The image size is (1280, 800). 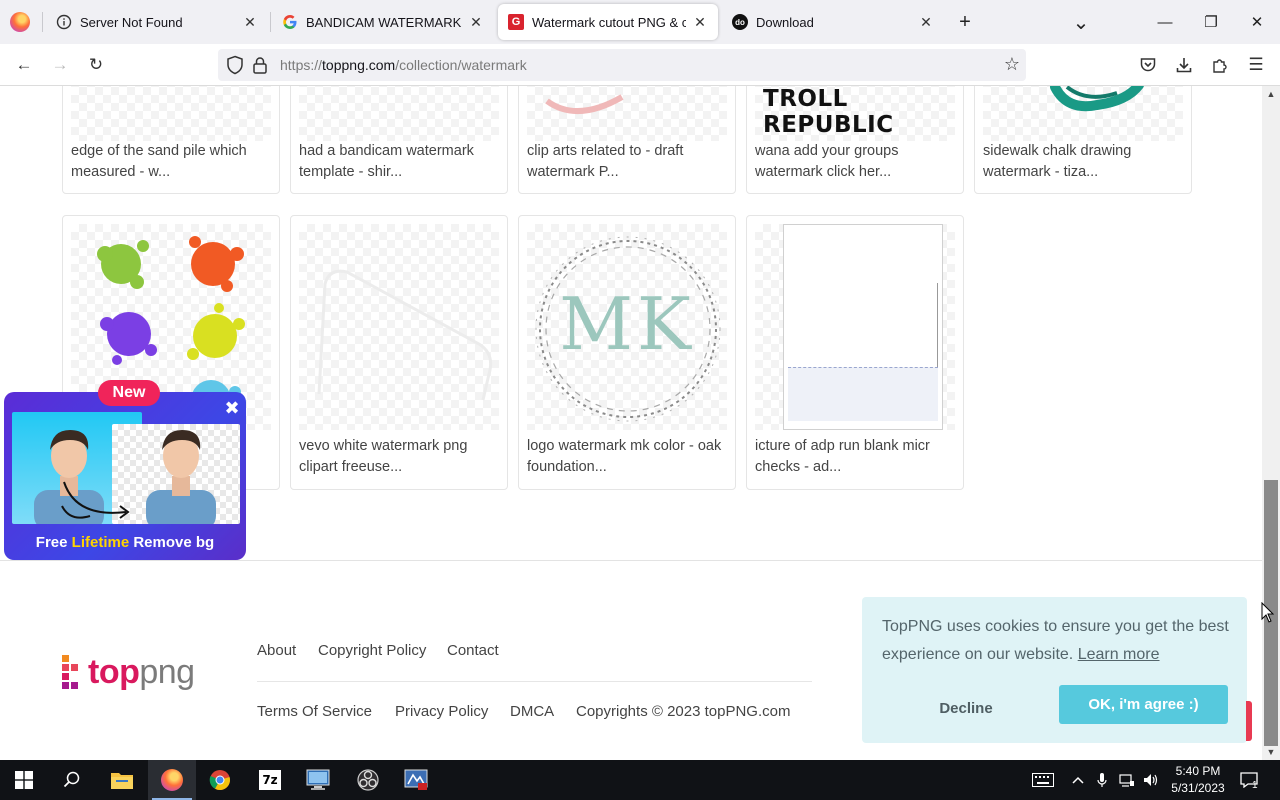 What do you see at coordinates (1043, 780) in the screenshot?
I see `keyboard-icon` at bounding box center [1043, 780].